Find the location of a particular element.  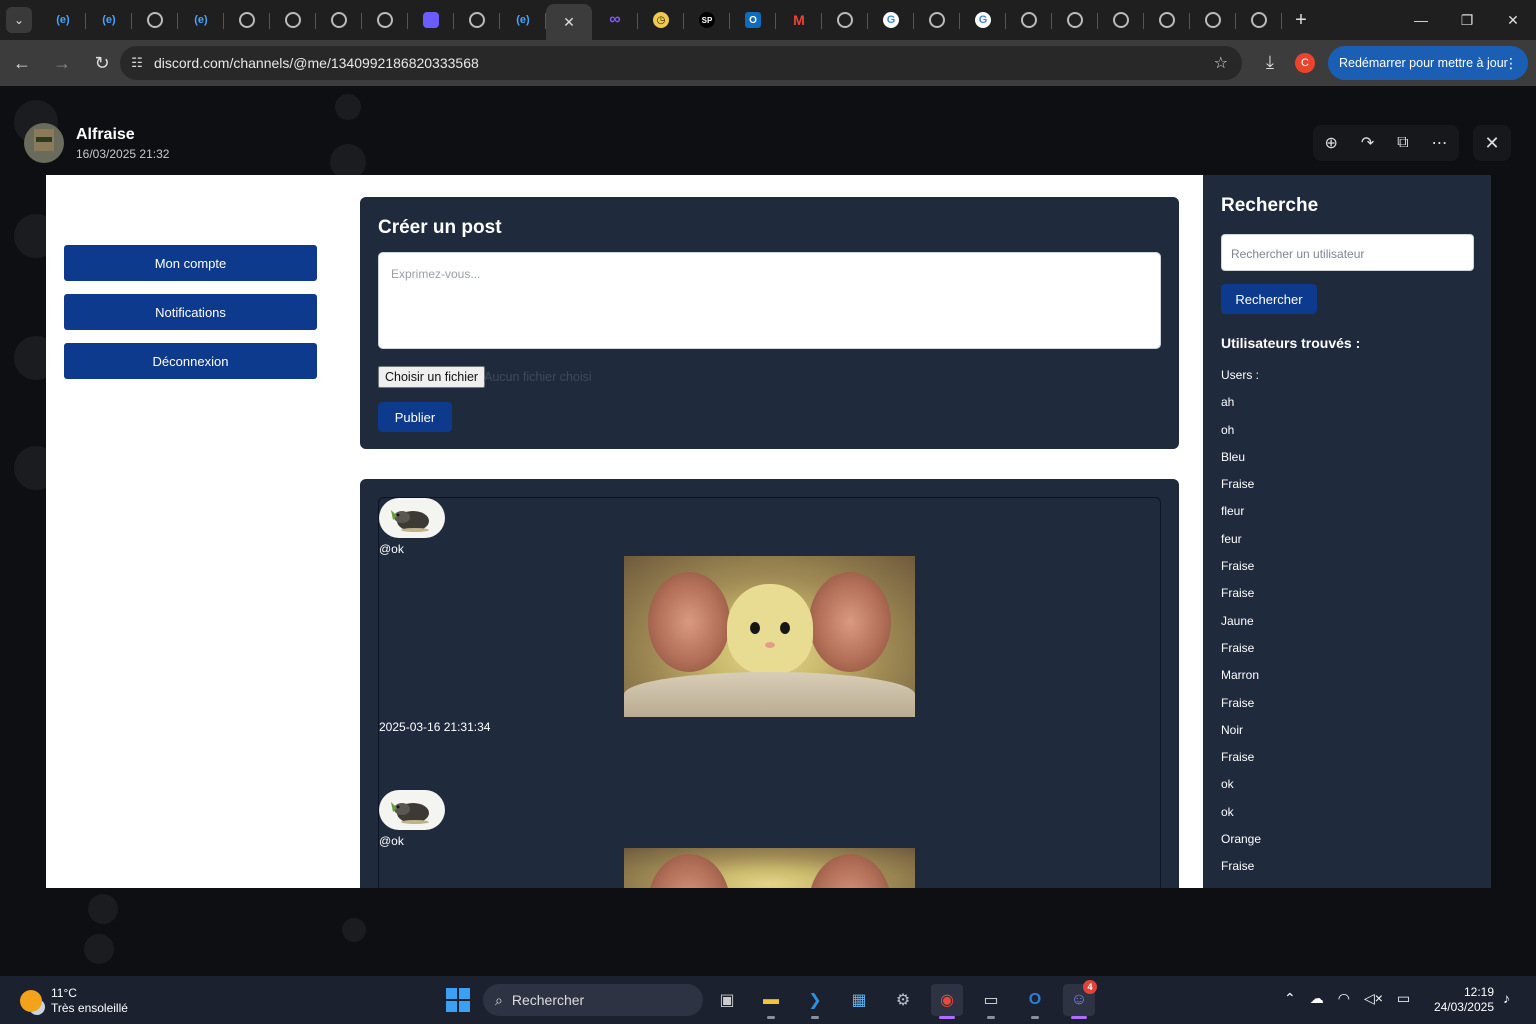

user-result: Jaune is located at coordinates (1241, 627).